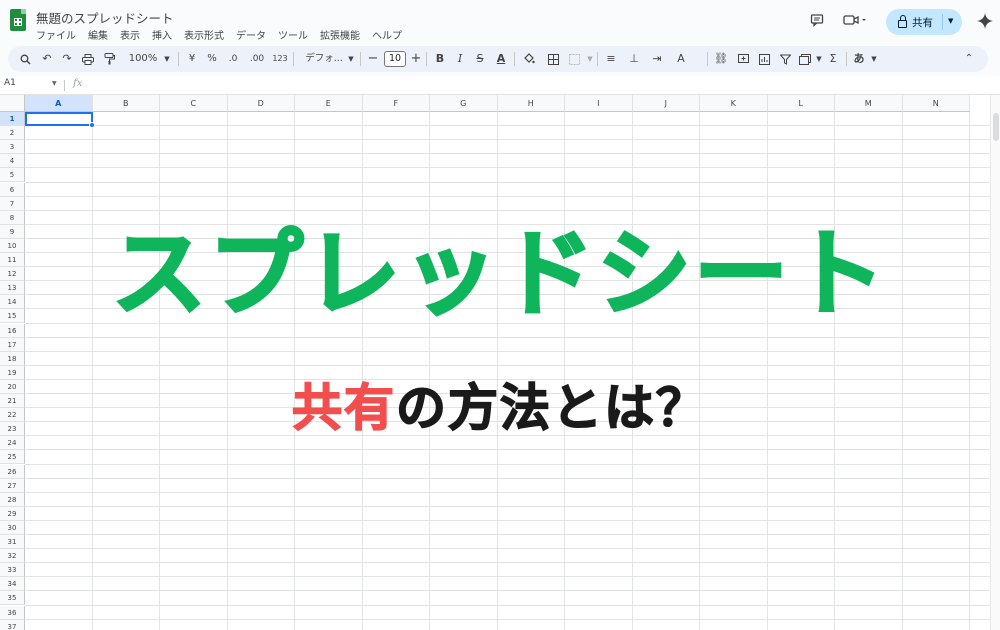 The image size is (1000, 630). I want to click on increase-decimal-button: .00, so click(257, 59).